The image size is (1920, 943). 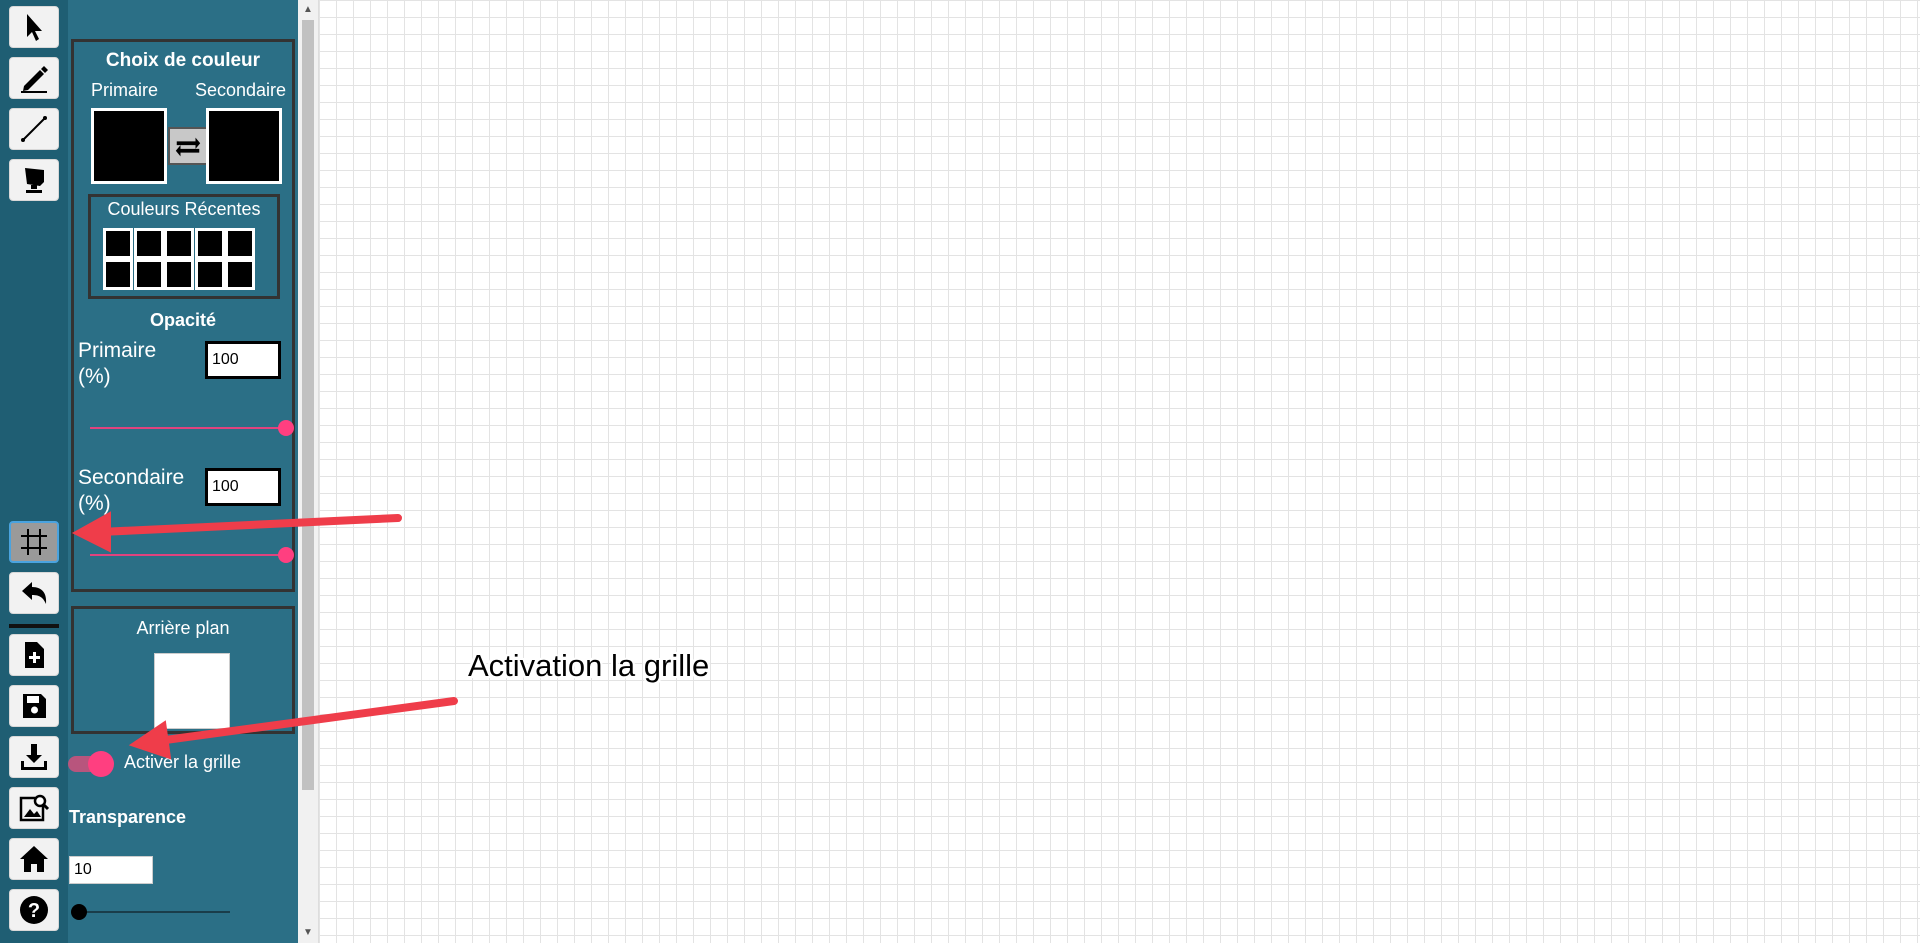 I want to click on opacity-primary-thumb, so click(x=286, y=428).